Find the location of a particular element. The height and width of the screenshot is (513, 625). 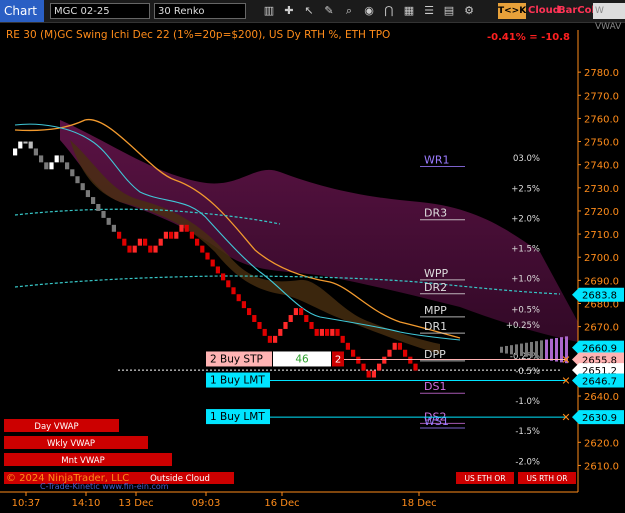

vwap-toggle-button: W VWAV is located at coordinates (609, 17).